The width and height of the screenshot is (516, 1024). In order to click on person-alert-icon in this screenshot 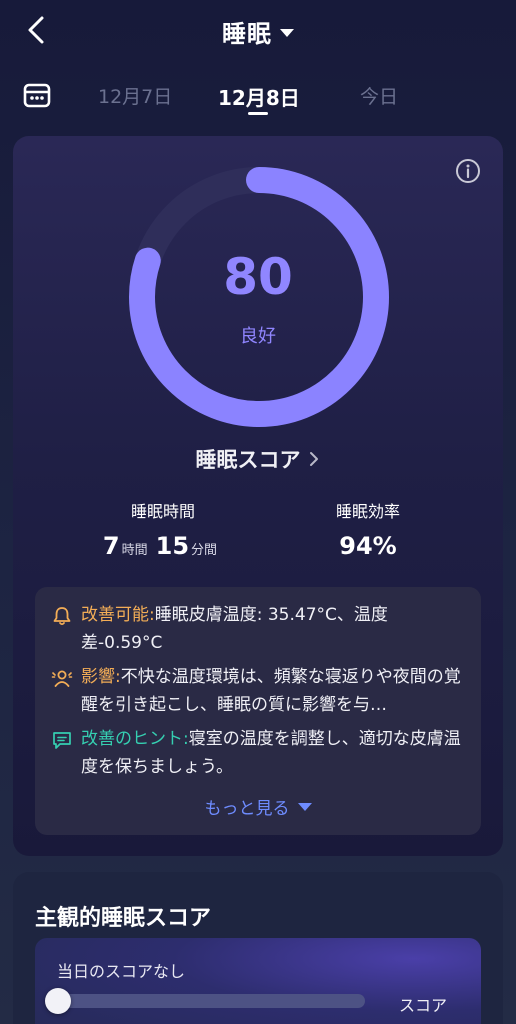, I will do `click(62, 678)`.